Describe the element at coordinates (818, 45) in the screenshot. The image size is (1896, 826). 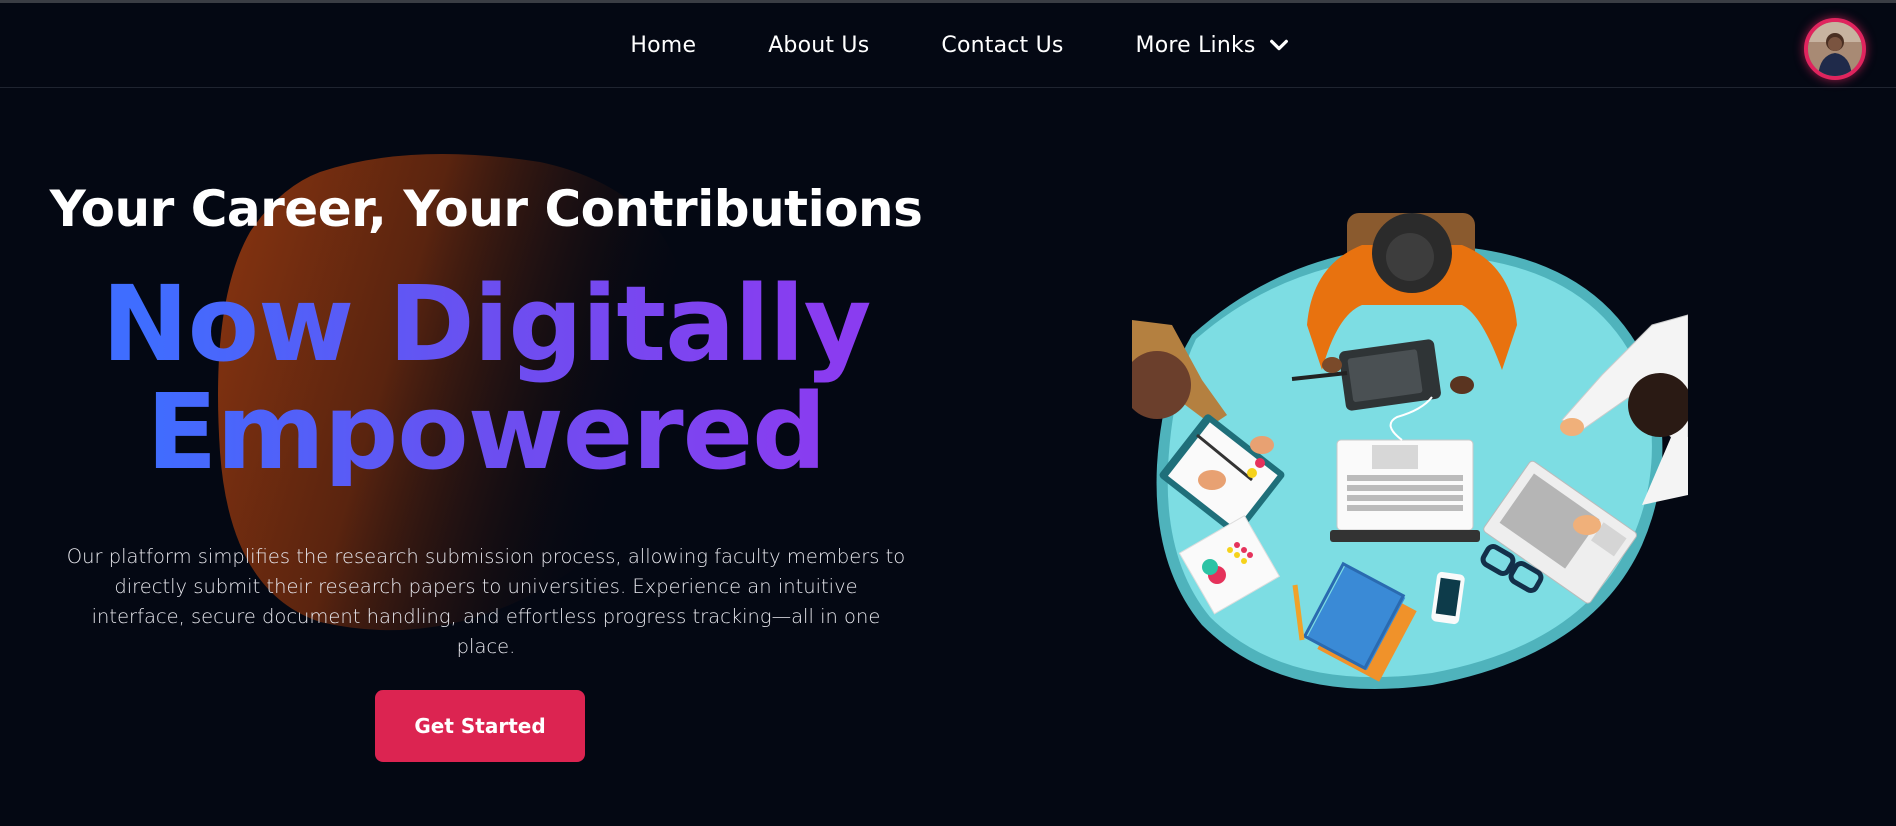
I see `nav-about-link: About Us` at that location.